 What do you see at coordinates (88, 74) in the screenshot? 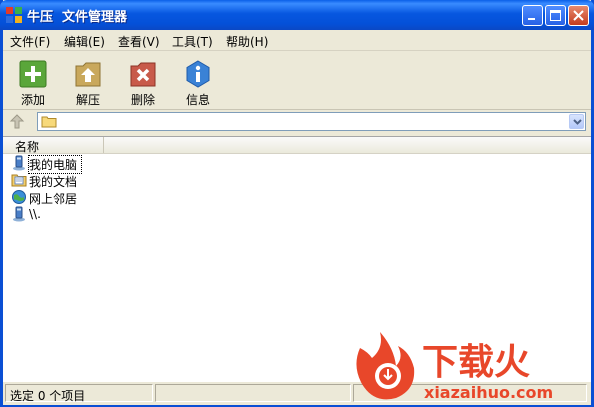
I see `extract-icon` at bounding box center [88, 74].